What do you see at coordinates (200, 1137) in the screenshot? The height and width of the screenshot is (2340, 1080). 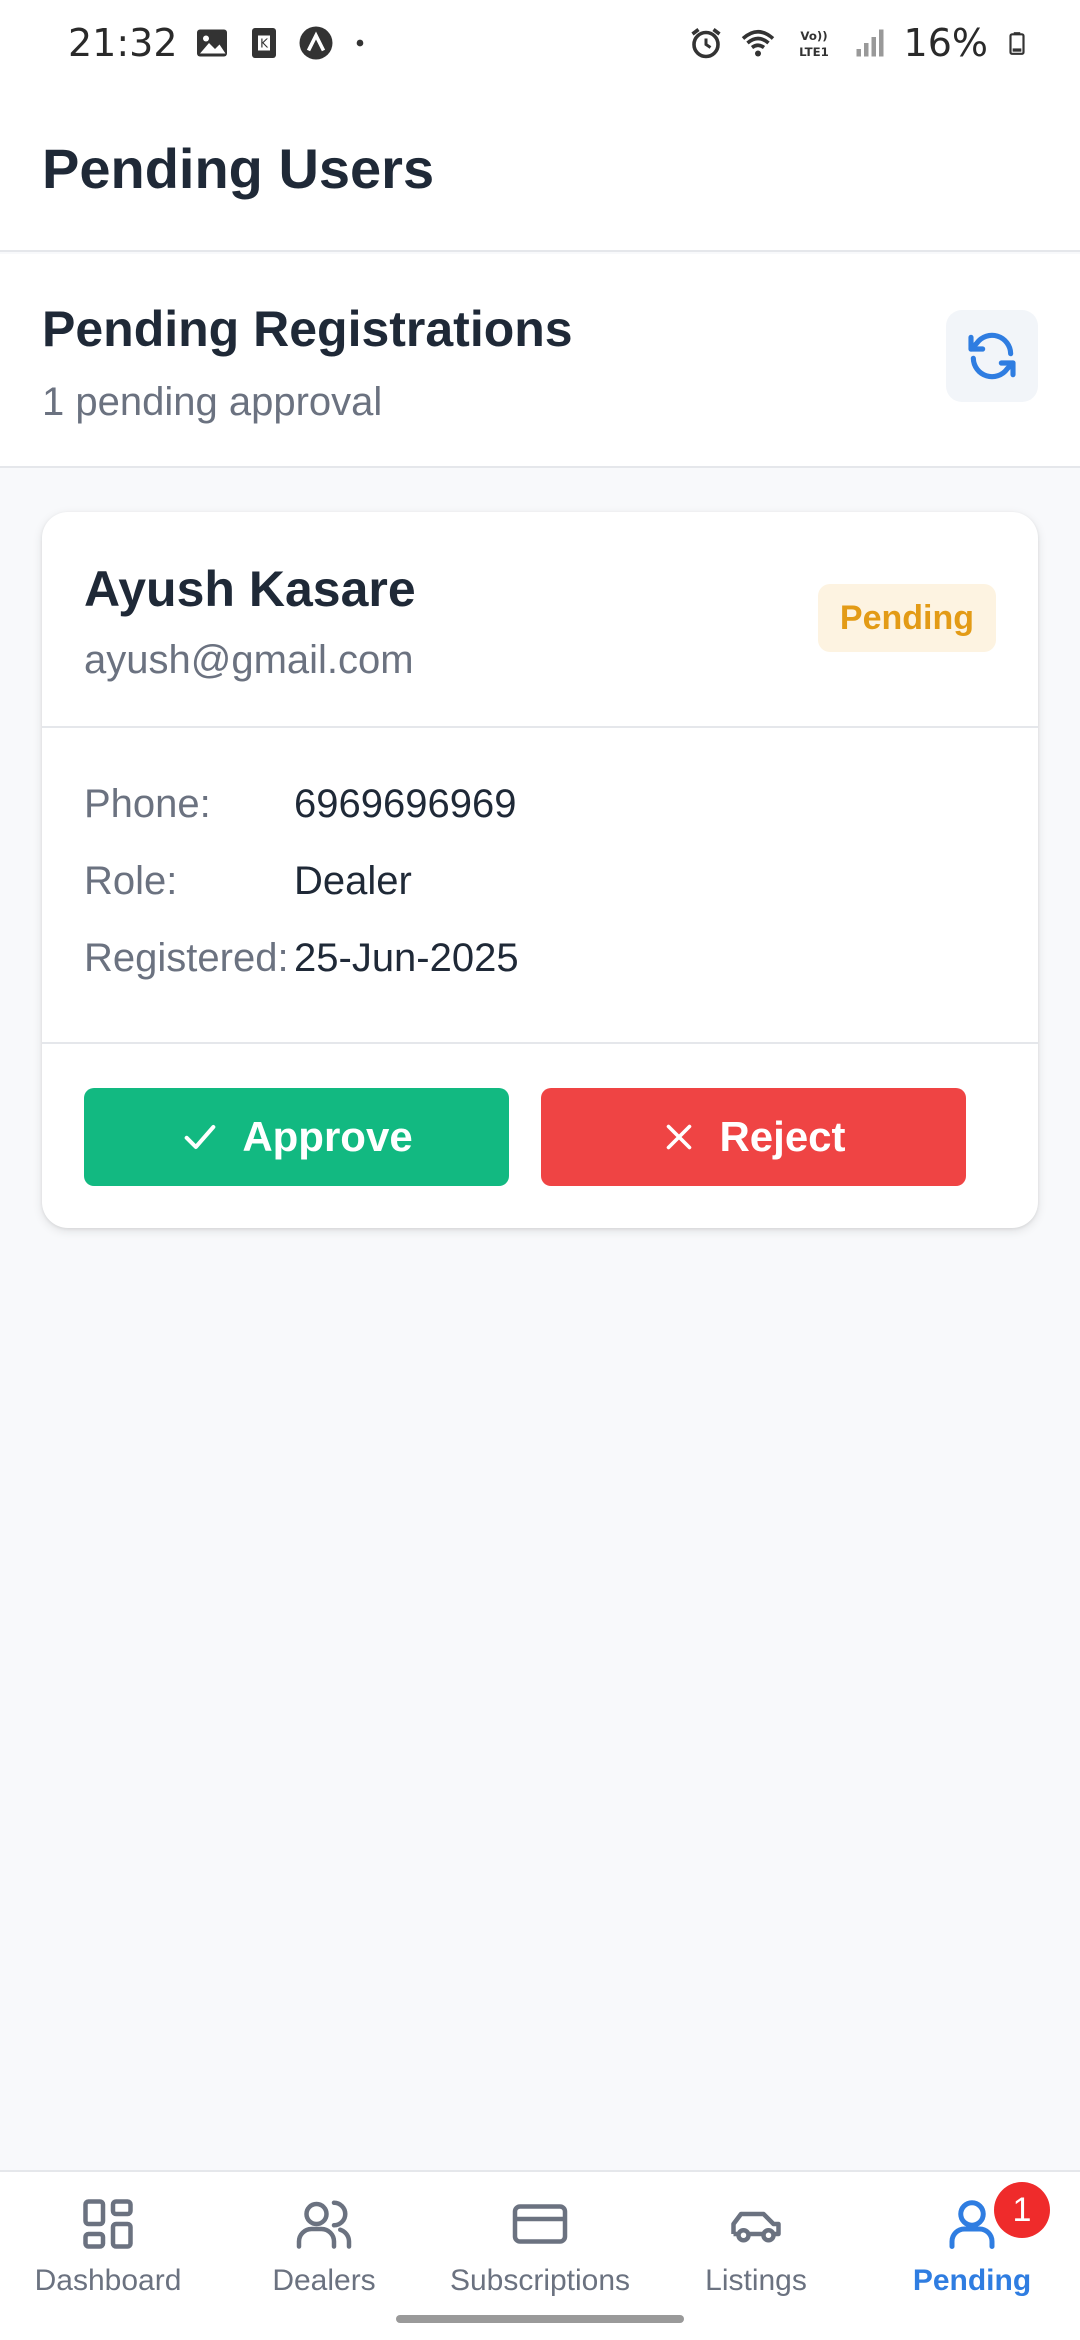 I see `check-icon` at bounding box center [200, 1137].